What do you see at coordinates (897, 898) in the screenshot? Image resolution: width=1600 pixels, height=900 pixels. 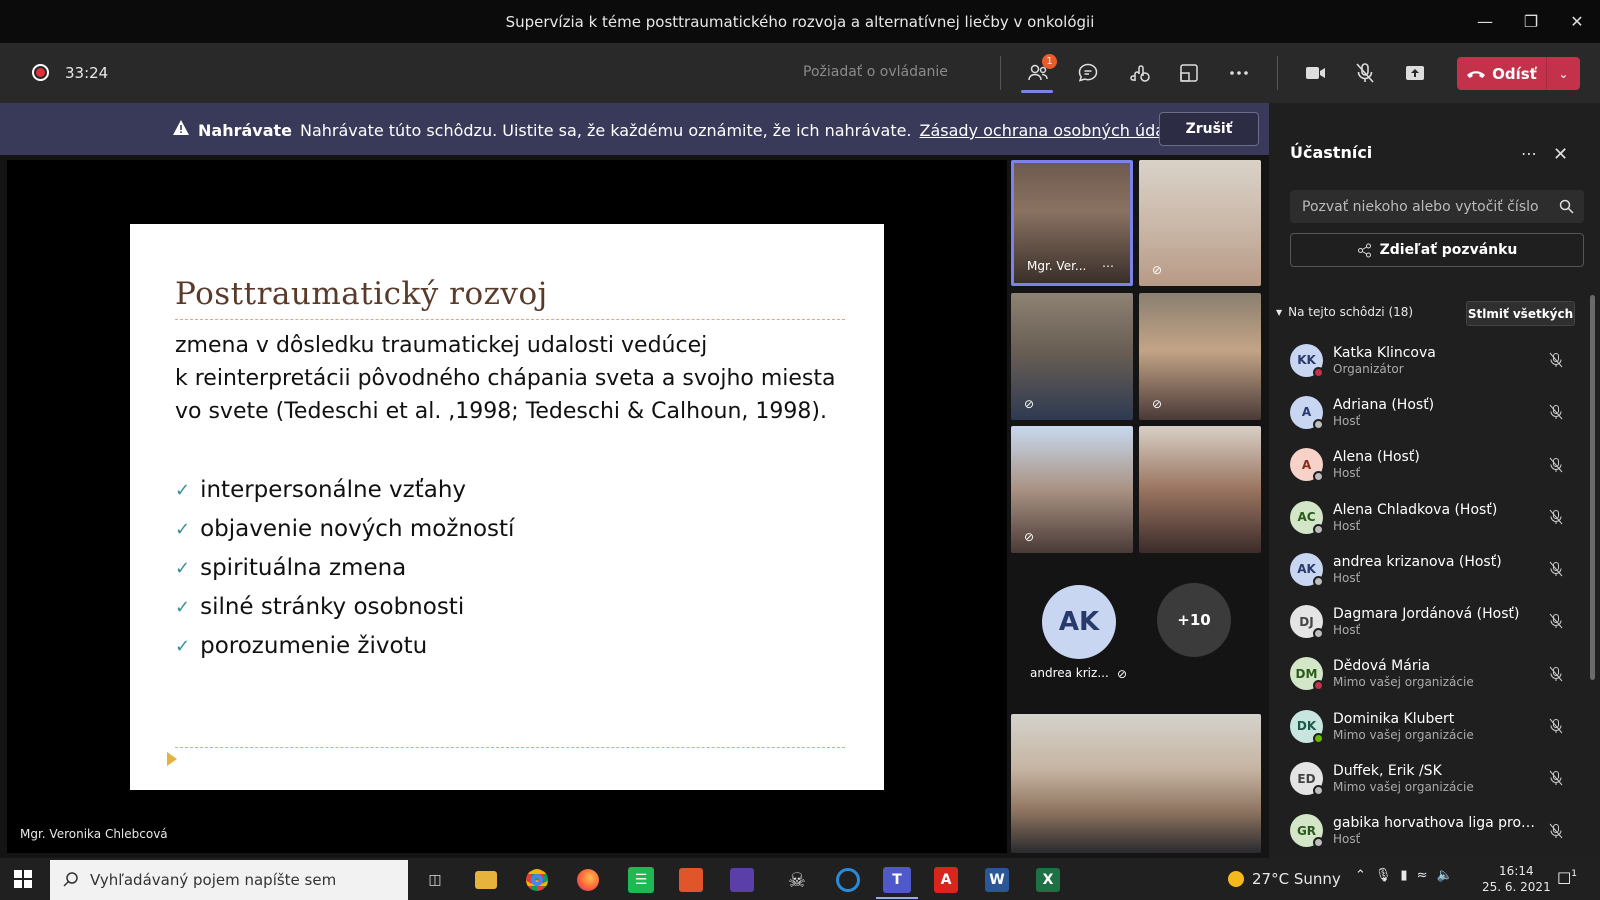 I see `active-app-indicator` at bounding box center [897, 898].